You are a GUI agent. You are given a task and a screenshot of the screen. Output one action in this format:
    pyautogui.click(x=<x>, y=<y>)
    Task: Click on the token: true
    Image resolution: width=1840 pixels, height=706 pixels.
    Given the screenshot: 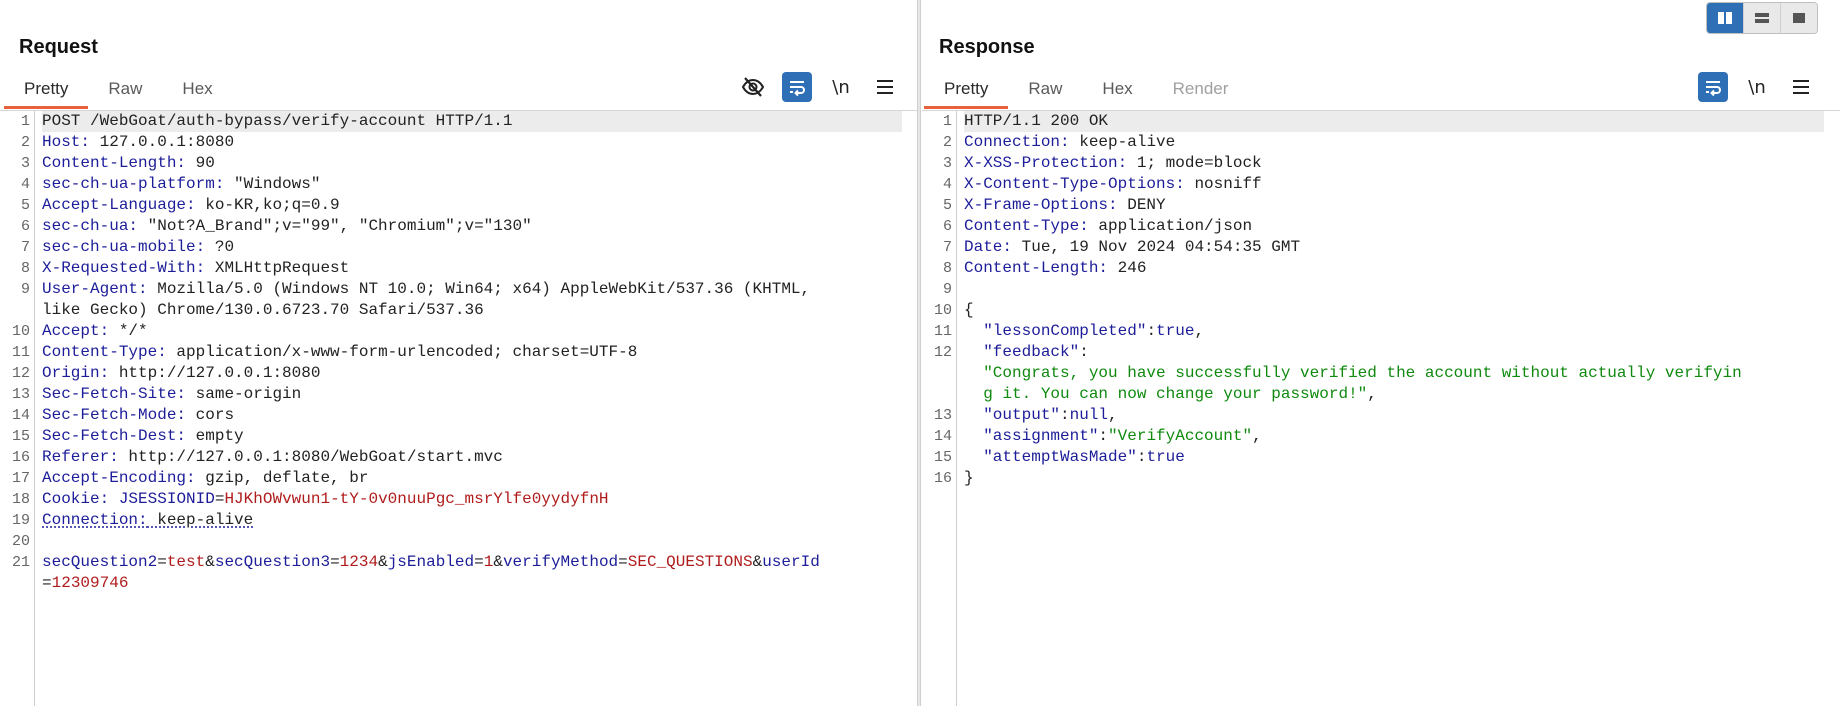 What is the action you would take?
    pyautogui.click(x=1165, y=457)
    